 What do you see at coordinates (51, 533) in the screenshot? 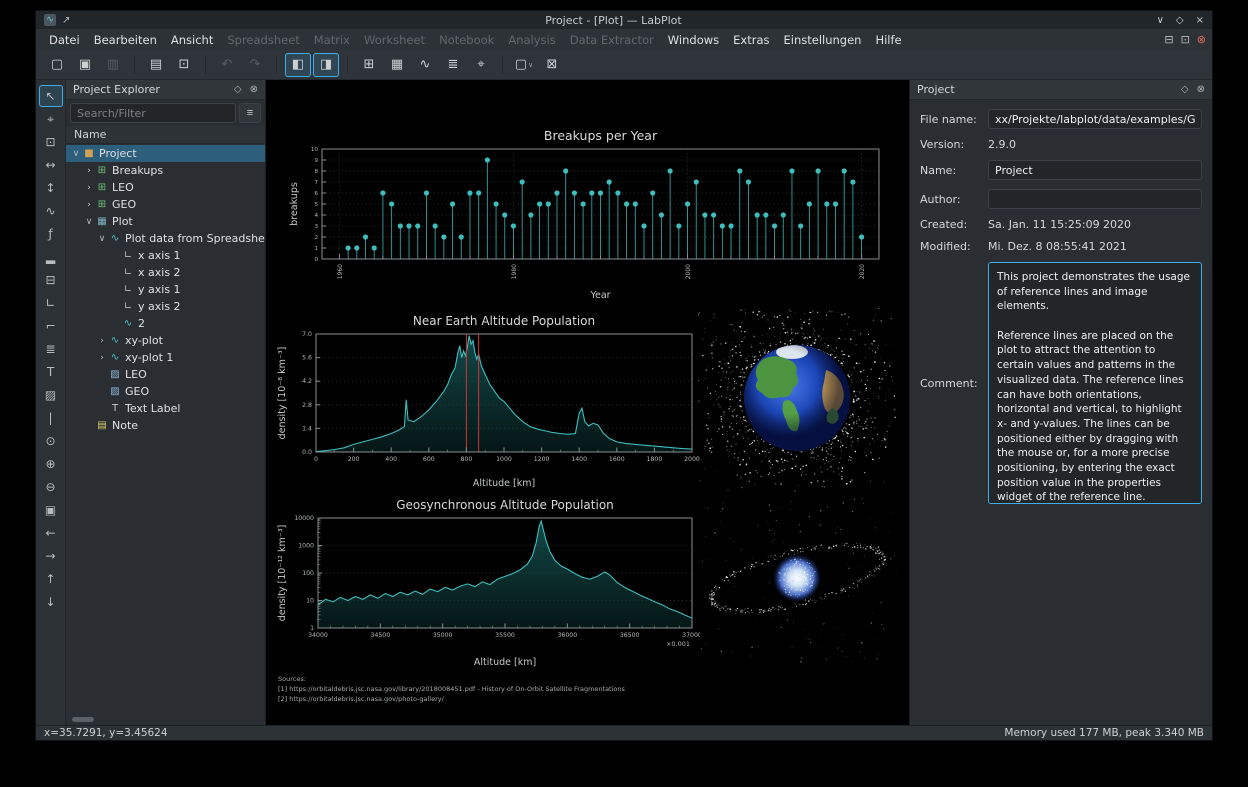
I see `shift-left-button: ←` at bounding box center [51, 533].